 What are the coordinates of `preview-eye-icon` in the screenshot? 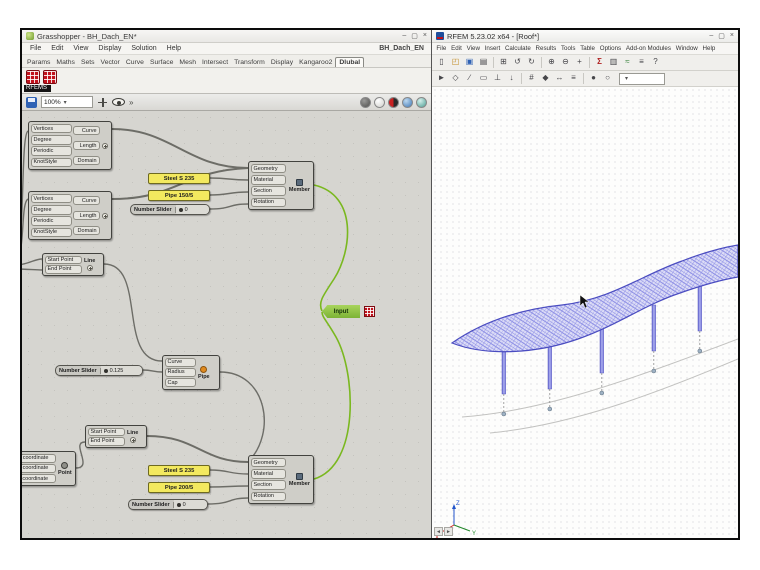 It's located at (118, 102).